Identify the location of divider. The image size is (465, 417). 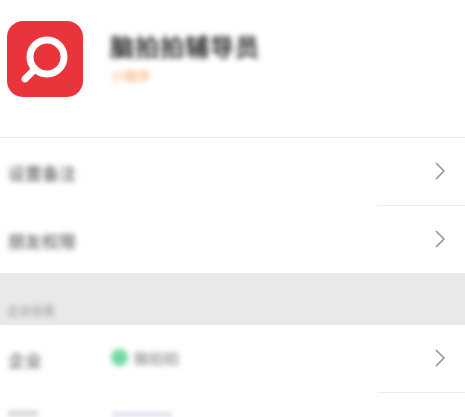
(421, 392).